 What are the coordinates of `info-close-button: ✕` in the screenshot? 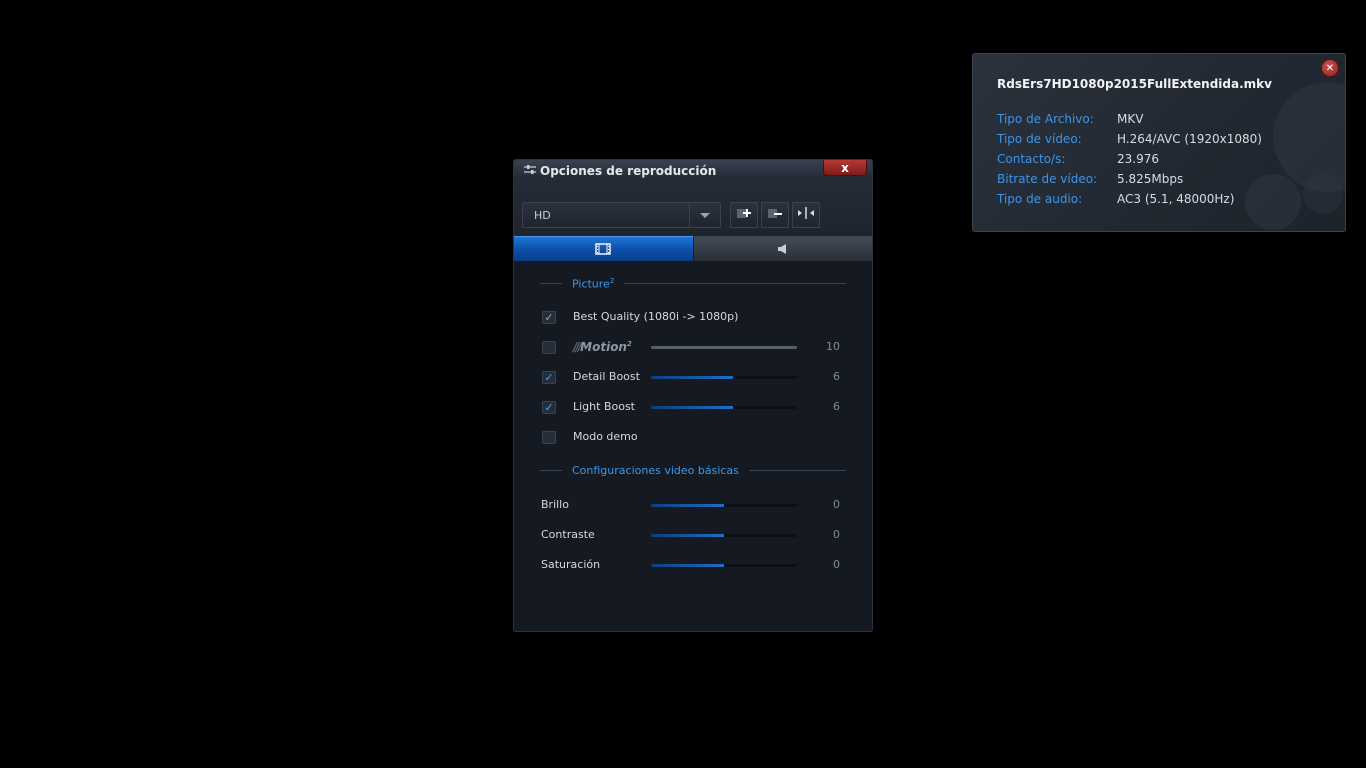 It's located at (1330, 68).